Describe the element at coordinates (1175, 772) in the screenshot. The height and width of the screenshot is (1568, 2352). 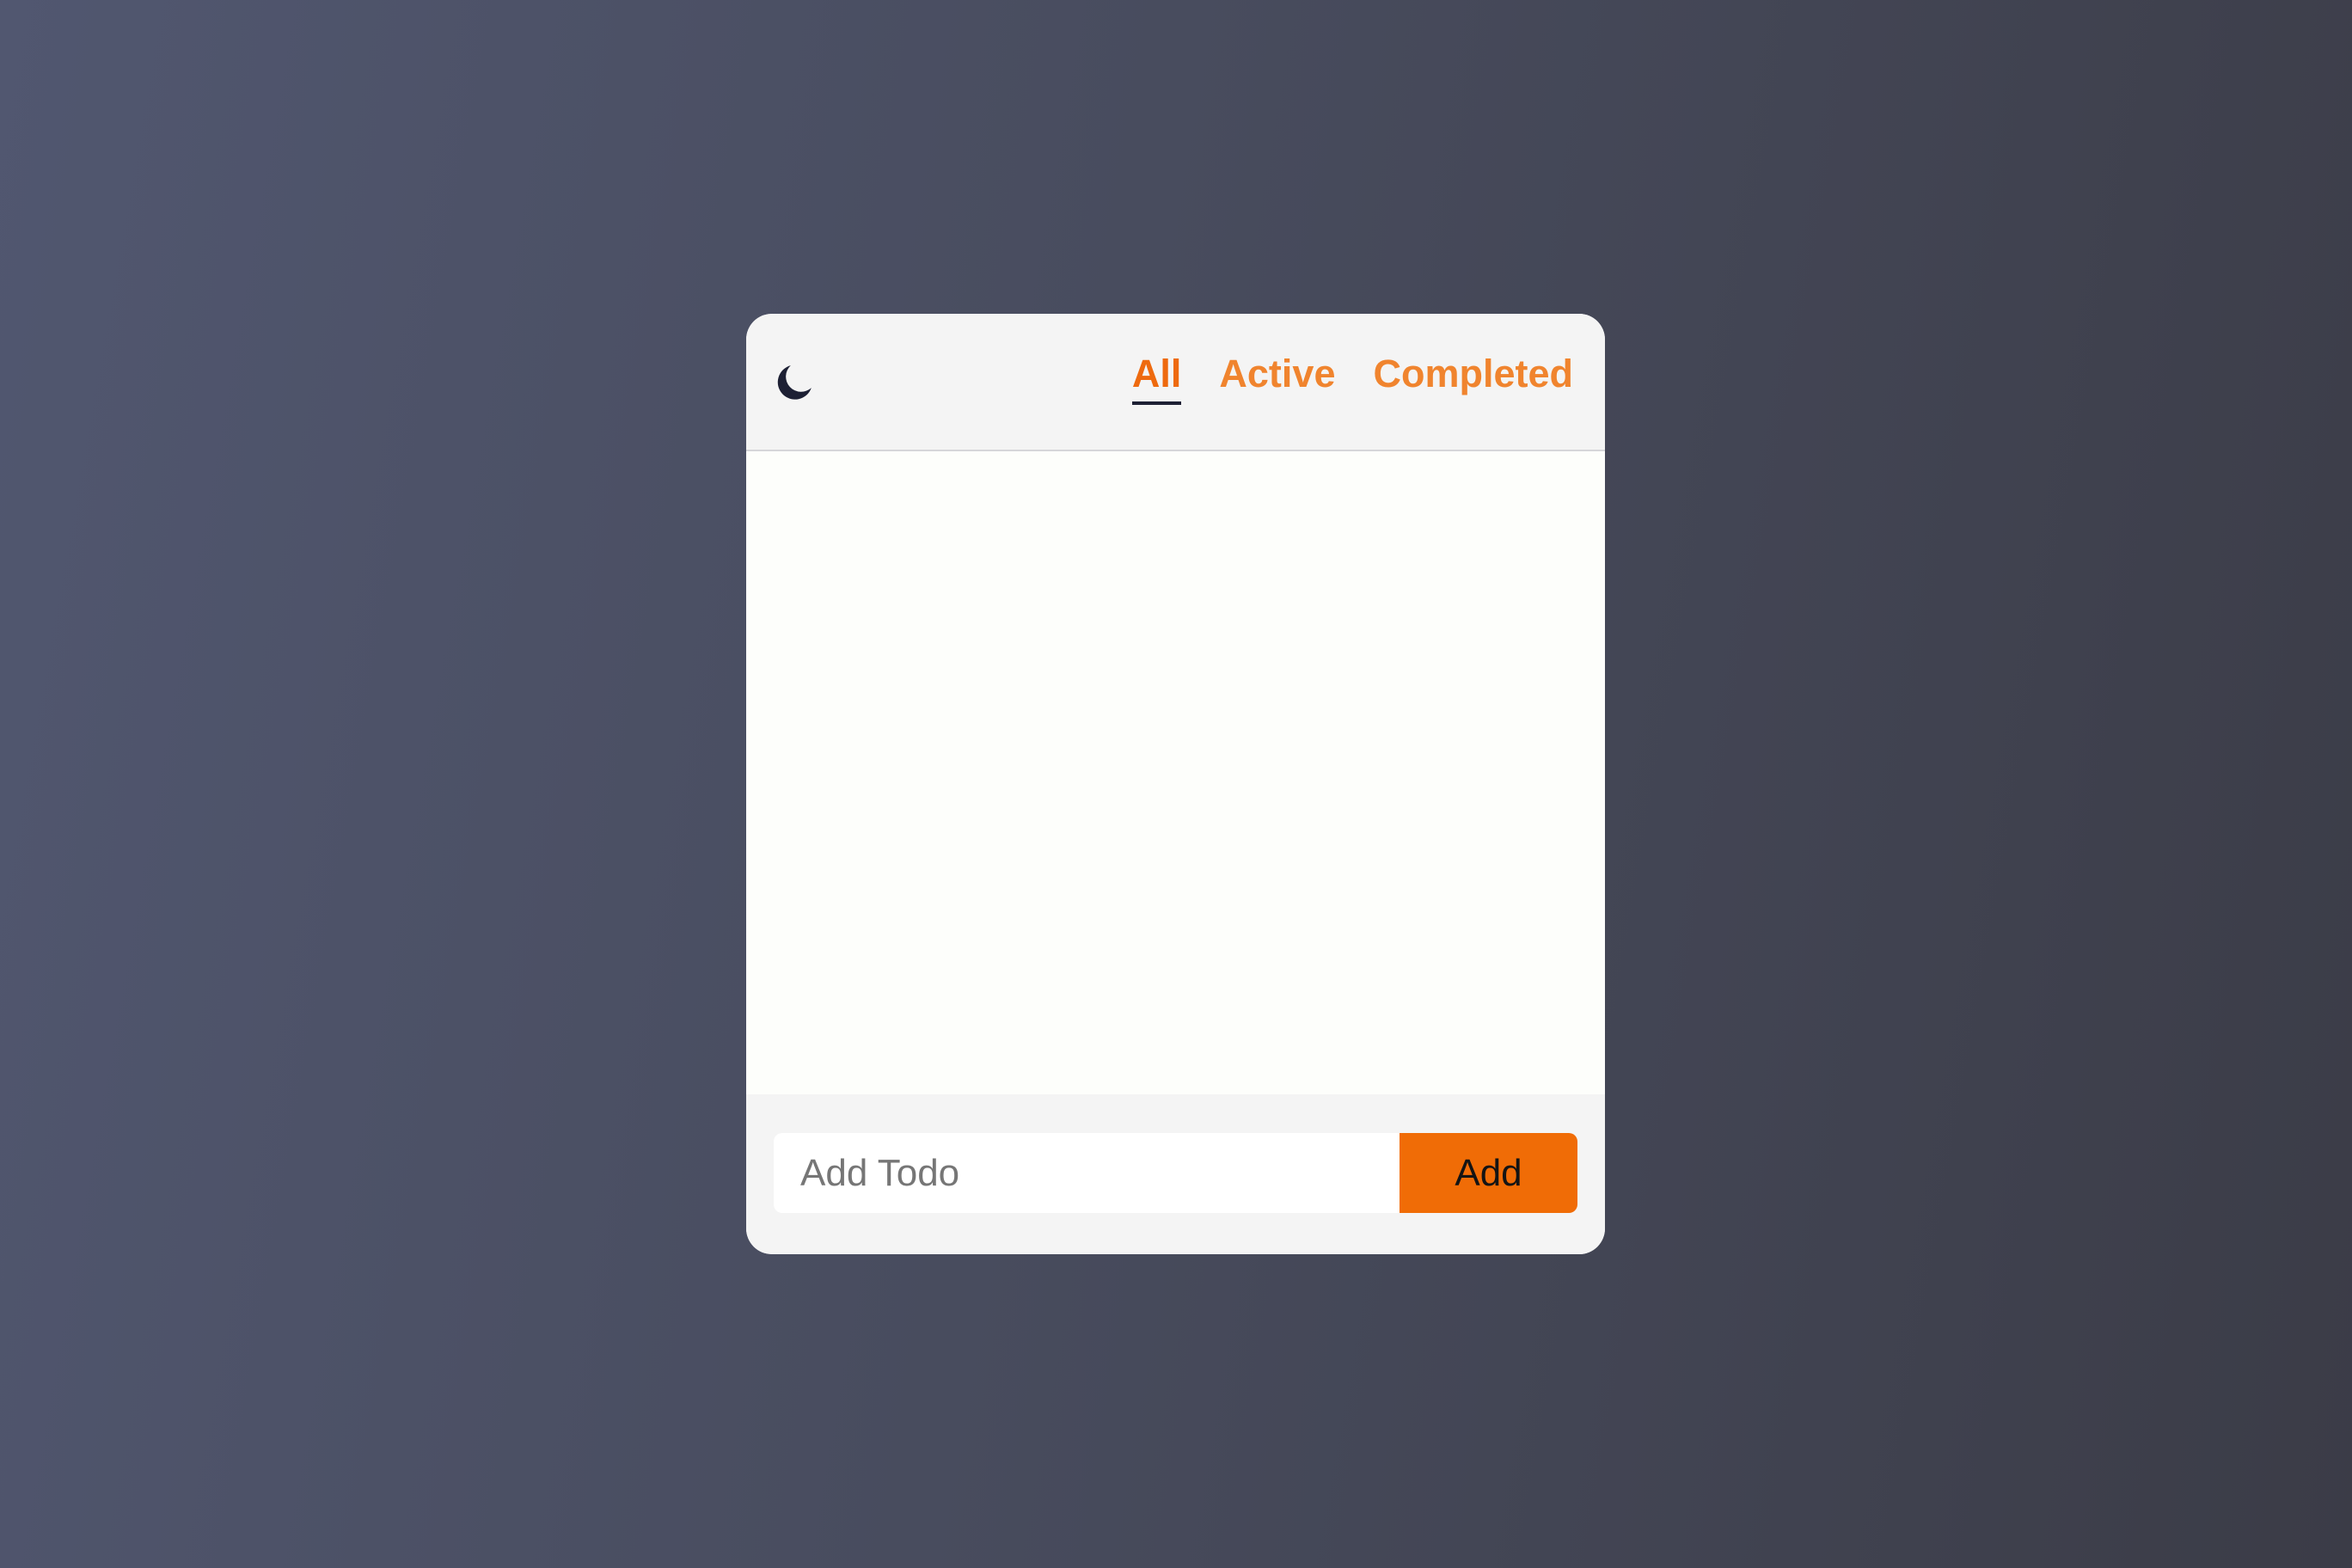
I see `todo-list` at that location.